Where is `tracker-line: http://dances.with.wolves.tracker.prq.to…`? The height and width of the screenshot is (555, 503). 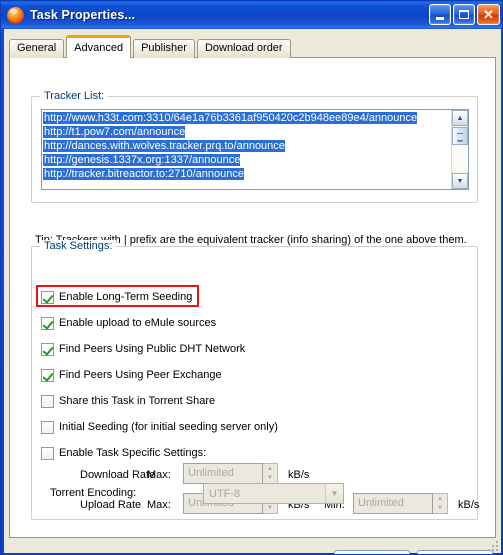 tracker-line: http://dances.with.wolves.tracker.prq.to… is located at coordinates (246, 146).